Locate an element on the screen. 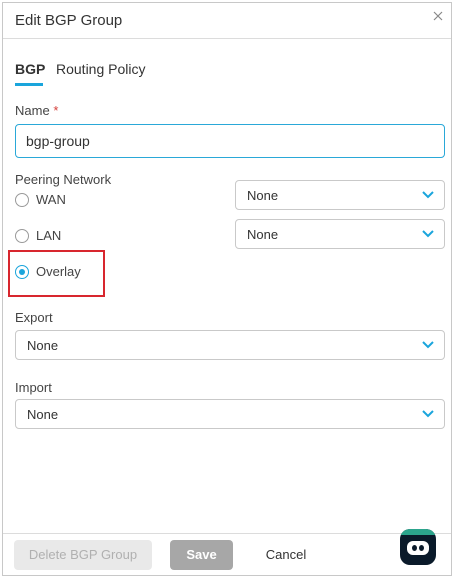  radio-lan: LAN is located at coordinates (60, 237).